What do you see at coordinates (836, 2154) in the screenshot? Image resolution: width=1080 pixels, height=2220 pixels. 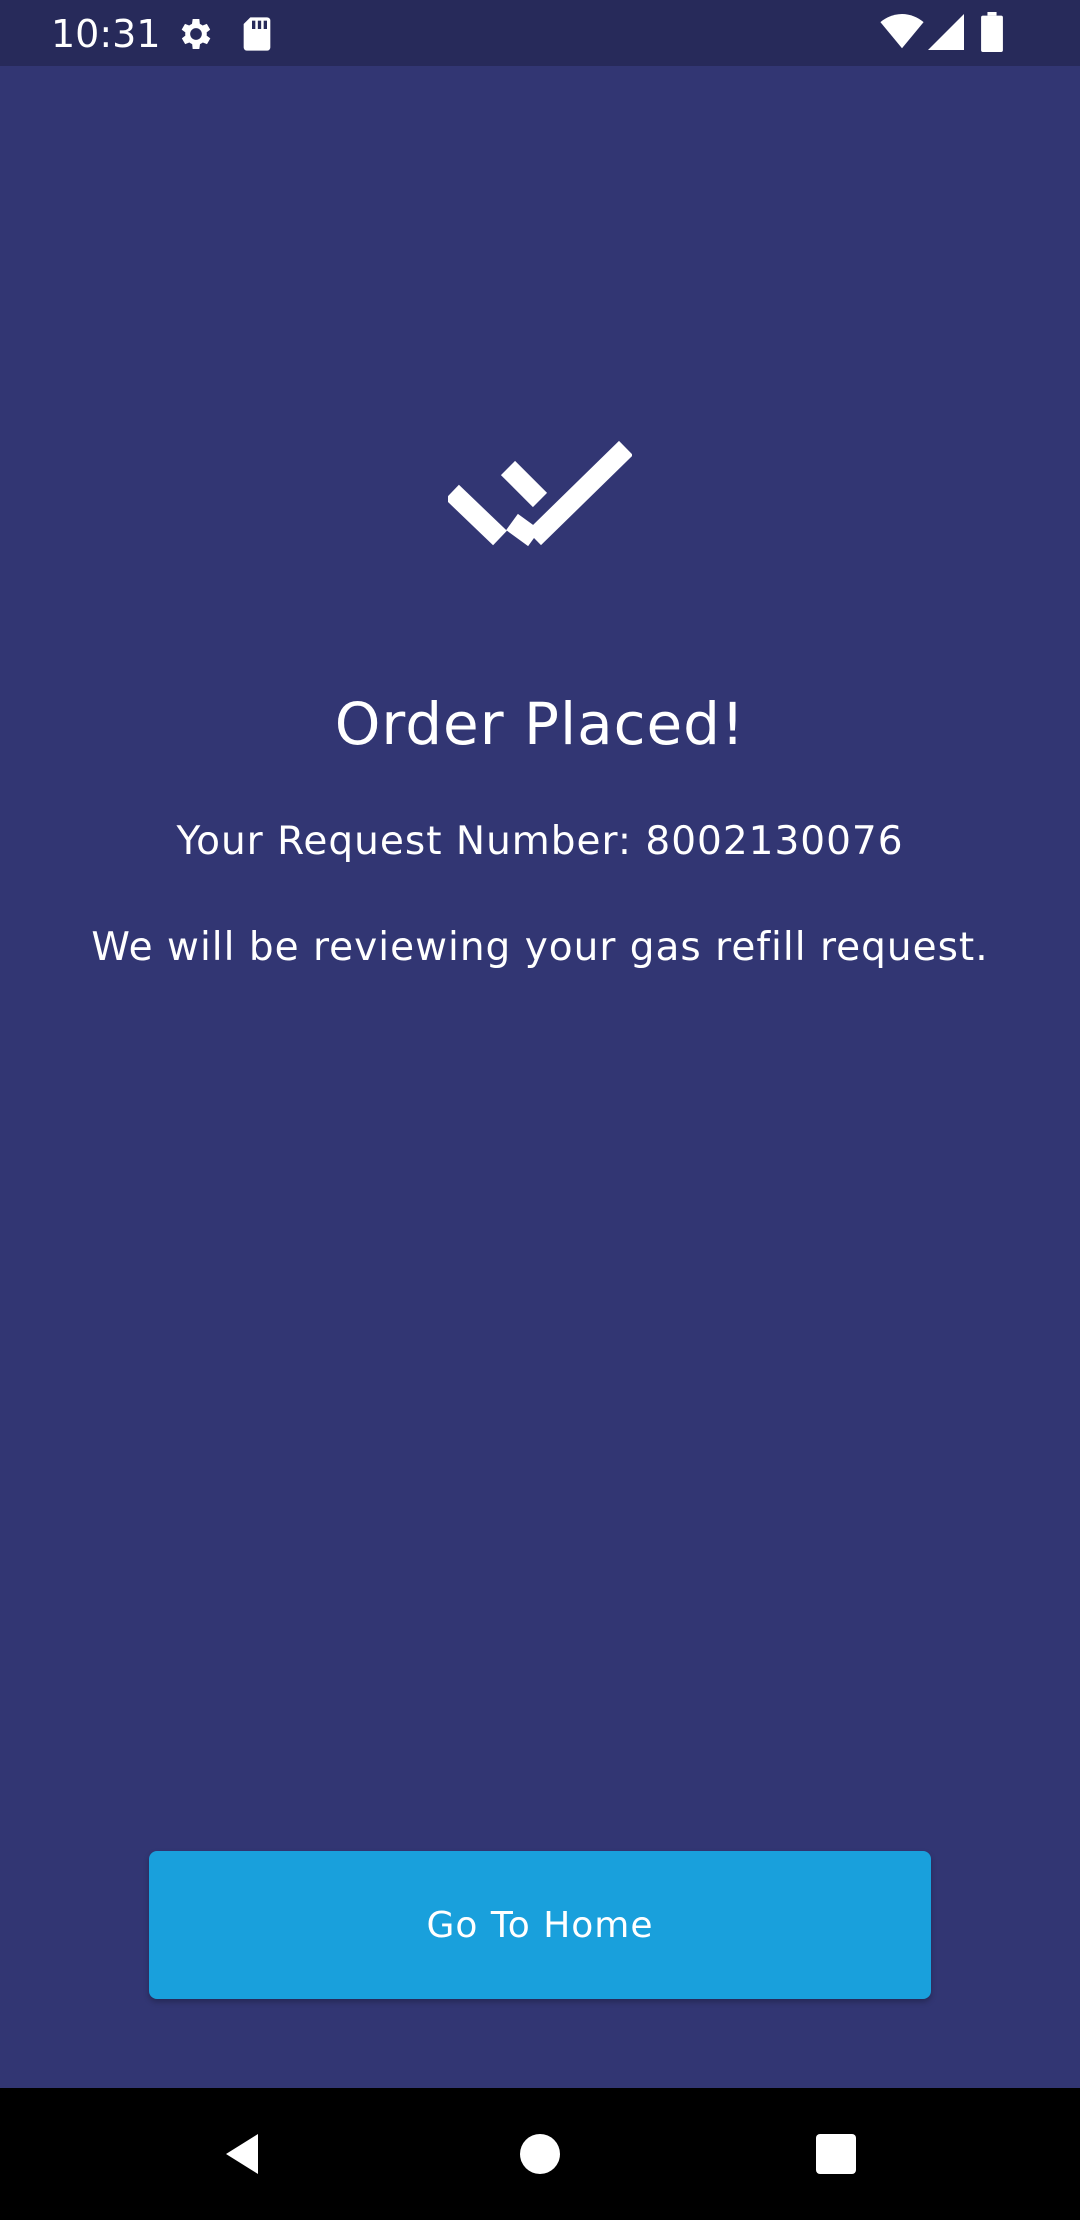 I see `recents-icon` at bounding box center [836, 2154].